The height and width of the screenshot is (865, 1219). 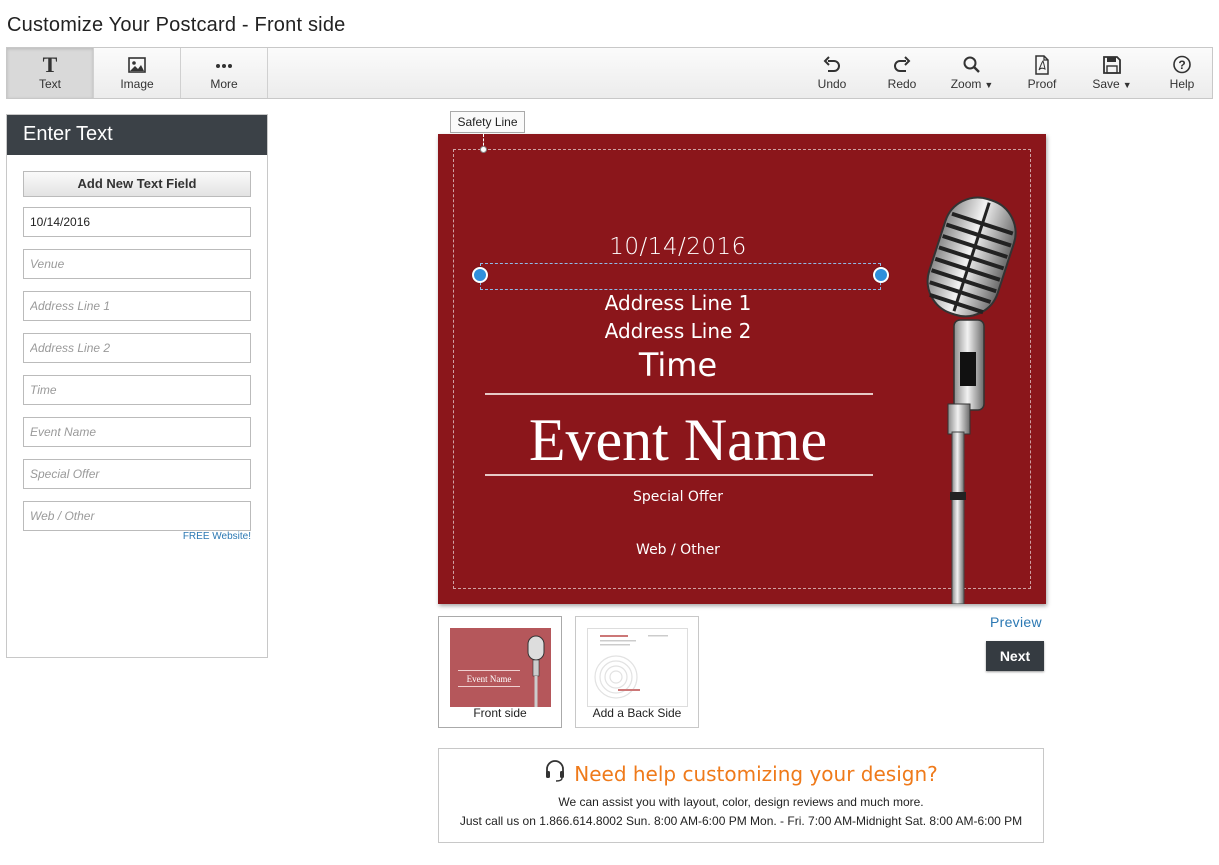 What do you see at coordinates (1042, 84) in the screenshot?
I see `proof-label: Proof` at bounding box center [1042, 84].